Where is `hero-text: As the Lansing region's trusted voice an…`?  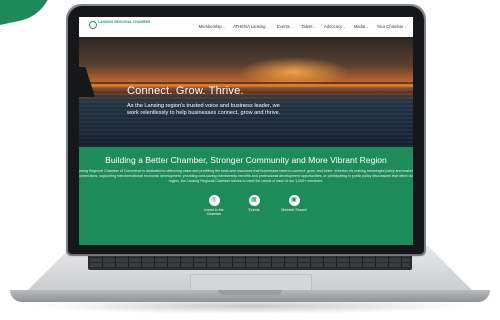
hero-text: As the Lansing region's trusted voice an… is located at coordinates (204, 110).